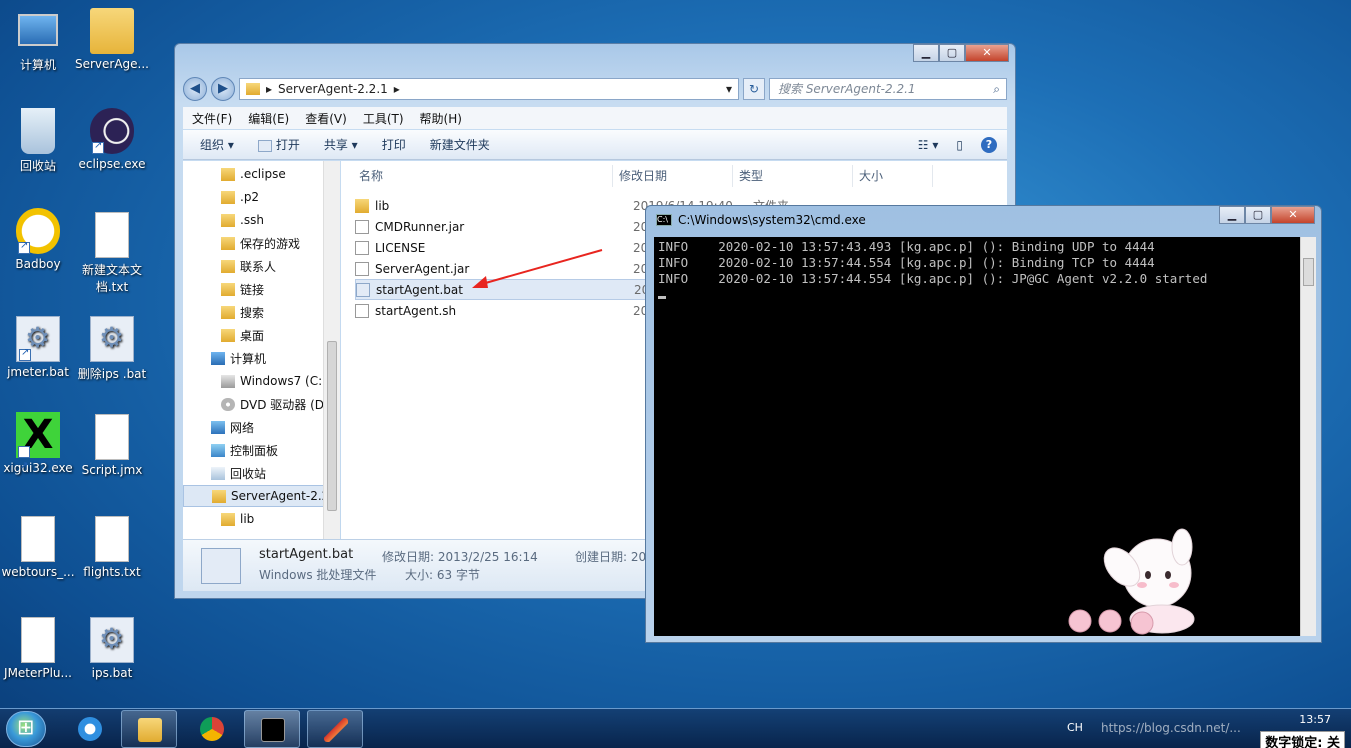 This screenshot has height=748, width=1351. What do you see at coordinates (248, 266) in the screenshot?
I see `nav-item-contacts: 联系人` at bounding box center [248, 266].